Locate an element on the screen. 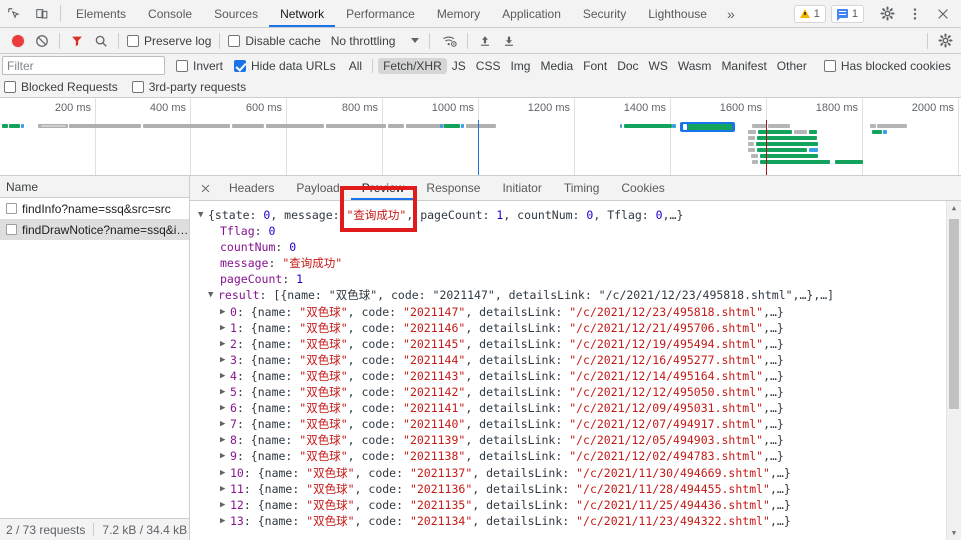  filter-type-css: CSS is located at coordinates (488, 66).